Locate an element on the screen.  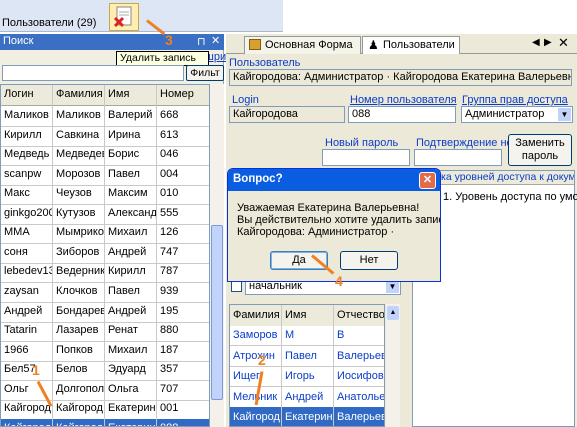
access-level-item: 1. Уровень доступа по умолча is located at coordinates (510, 197).